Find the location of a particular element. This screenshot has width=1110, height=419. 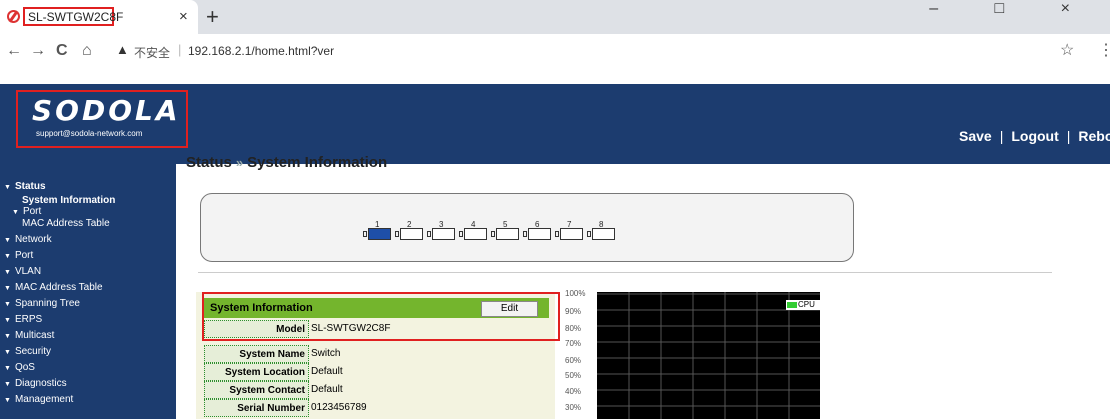

sidebar-item-status: ▼ Status is located at coordinates (25, 186).